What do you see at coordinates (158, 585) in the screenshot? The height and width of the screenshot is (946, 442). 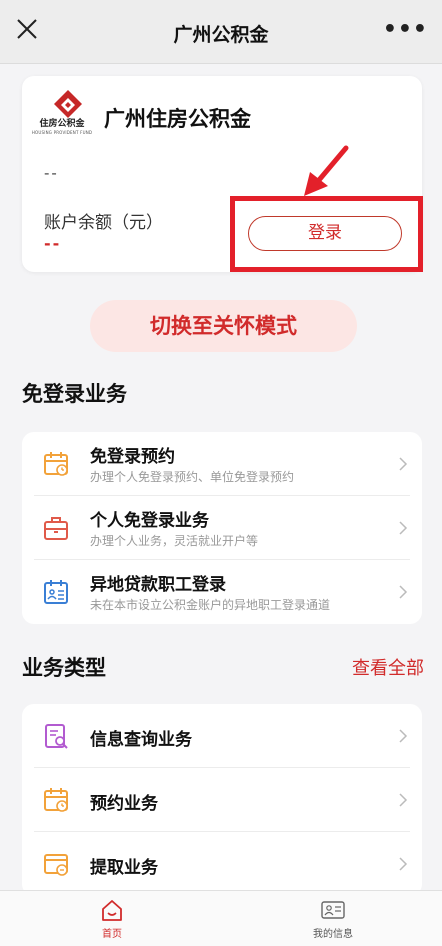 I see `item-title: 异地贷款职工登录` at bounding box center [158, 585].